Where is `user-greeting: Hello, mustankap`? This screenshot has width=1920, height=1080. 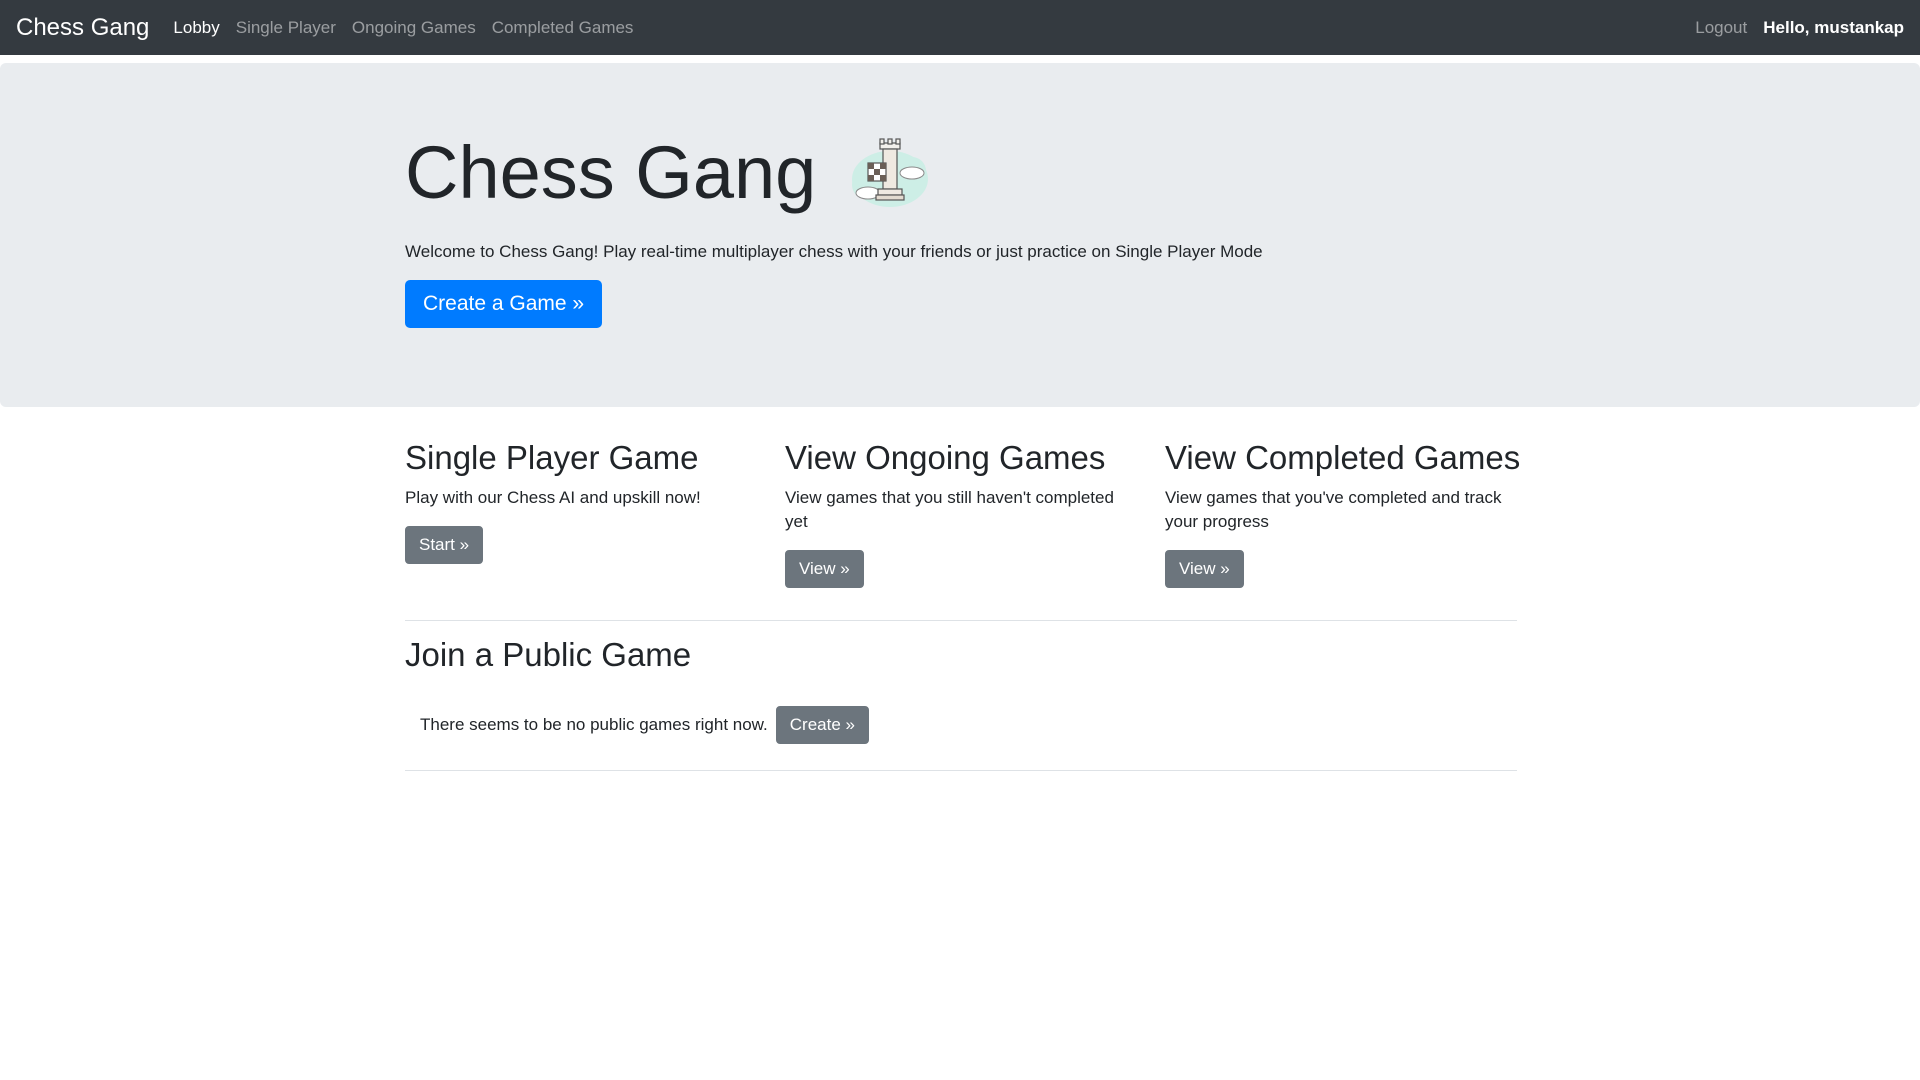
user-greeting: Hello, mustankap is located at coordinates (1833, 27).